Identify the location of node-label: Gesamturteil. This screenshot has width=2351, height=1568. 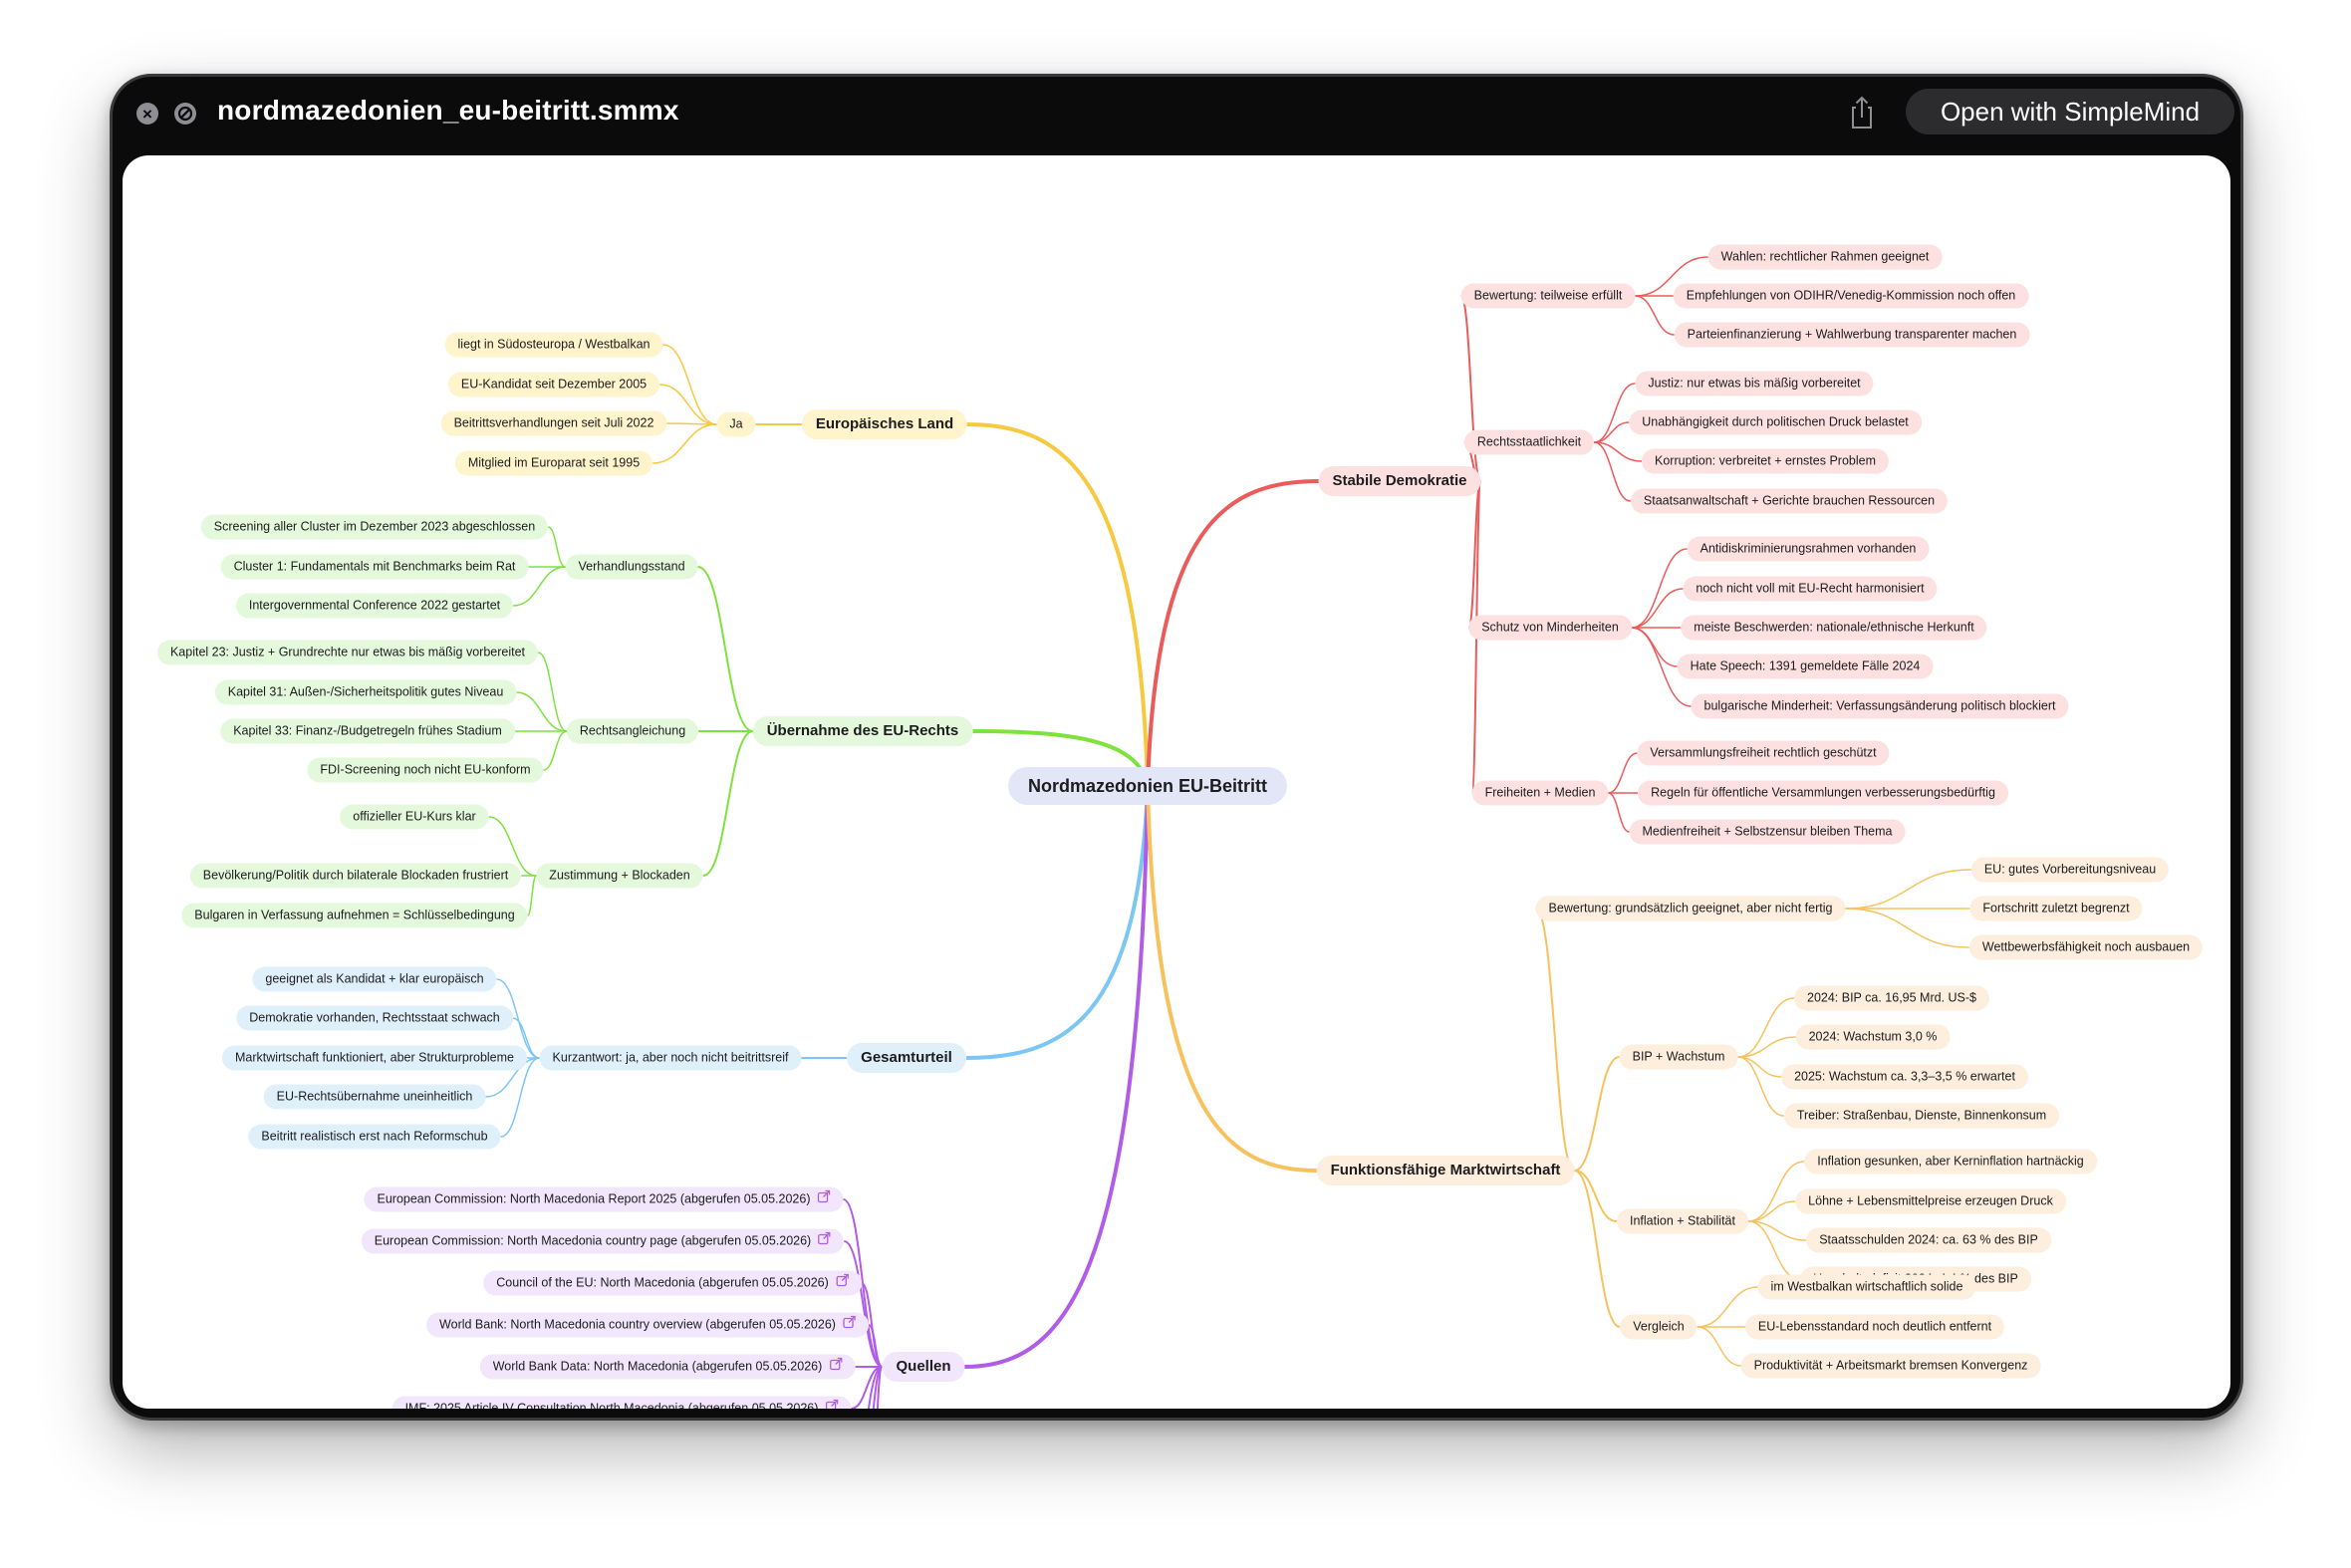
(906, 1057).